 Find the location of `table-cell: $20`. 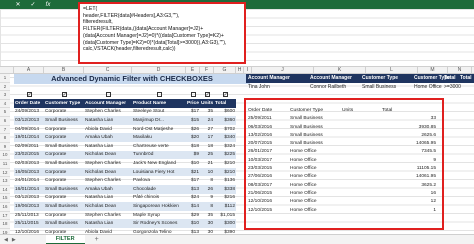

table-cell: $20 is located at coordinates (193, 137).